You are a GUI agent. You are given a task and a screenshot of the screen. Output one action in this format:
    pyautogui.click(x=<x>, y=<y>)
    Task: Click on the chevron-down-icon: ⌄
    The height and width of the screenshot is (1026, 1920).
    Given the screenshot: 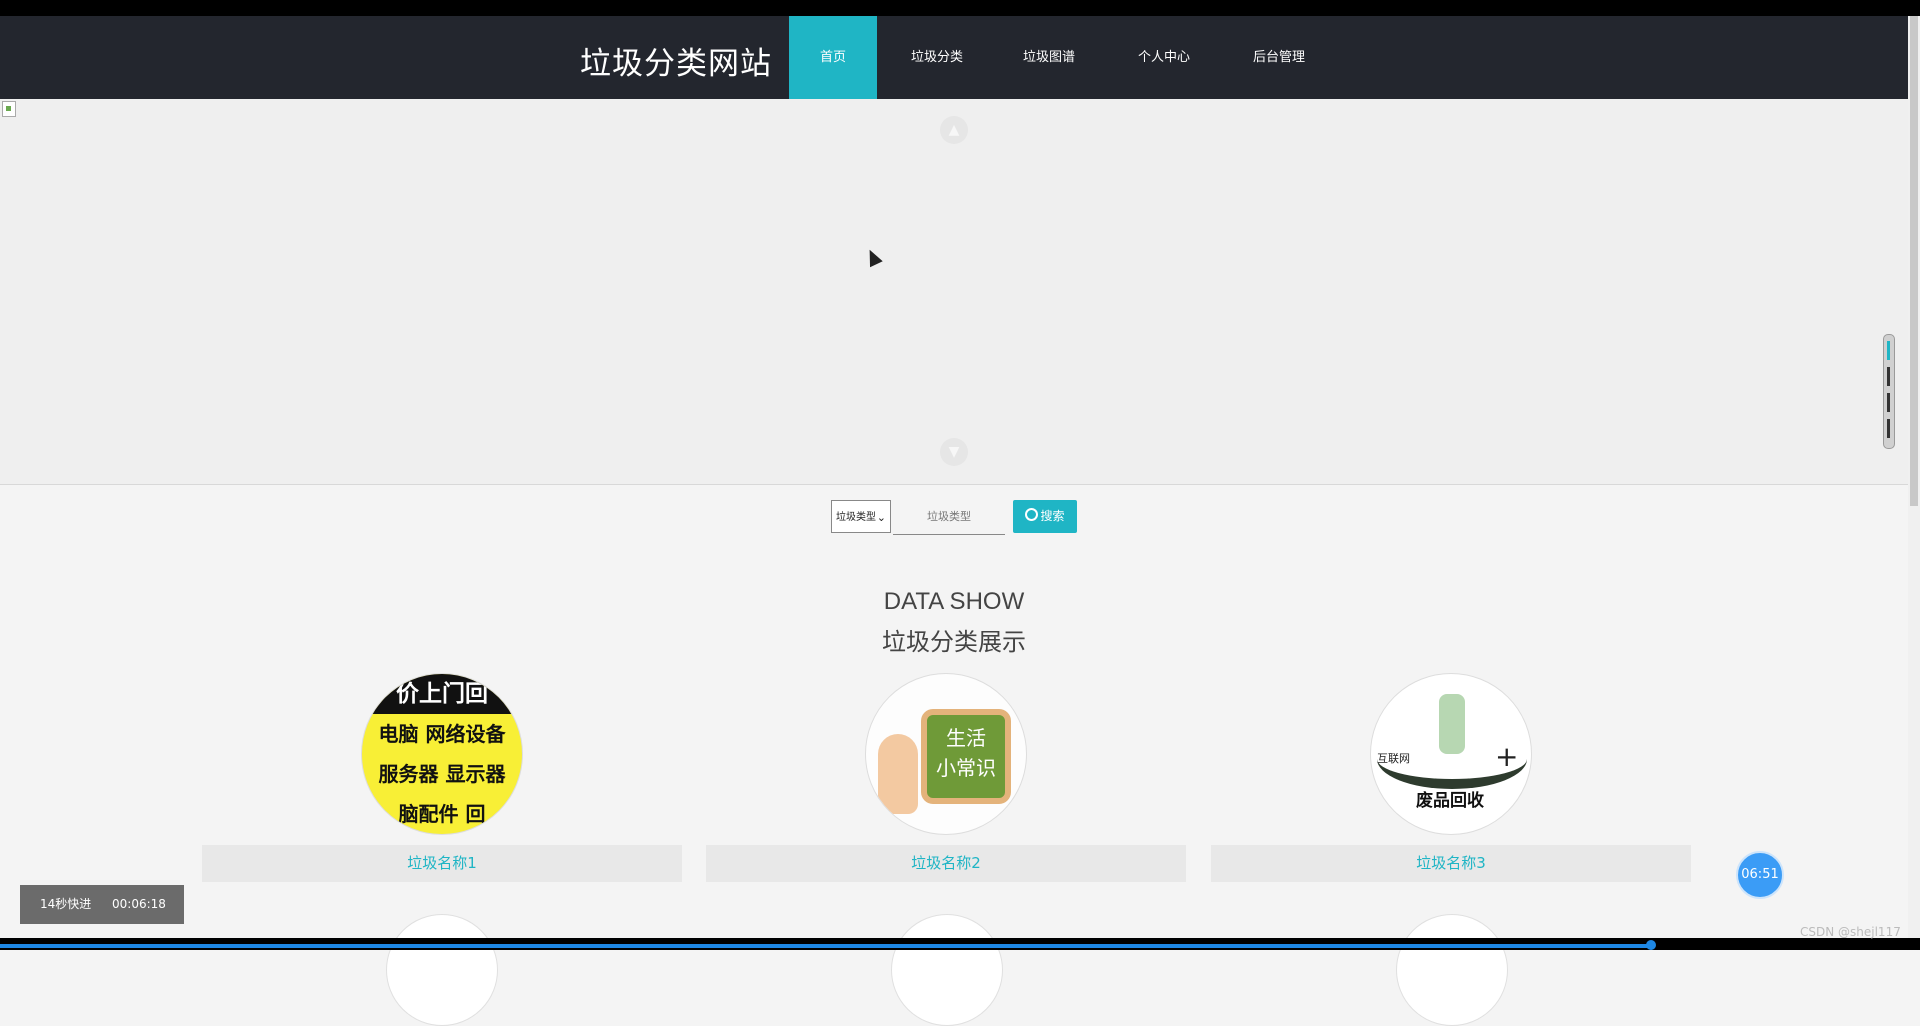 What is the action you would take?
    pyautogui.click(x=881, y=517)
    